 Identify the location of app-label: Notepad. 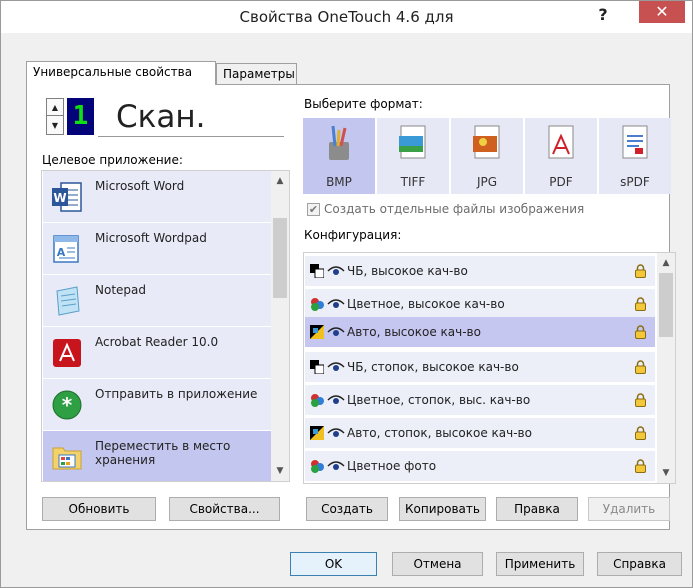
(120, 290).